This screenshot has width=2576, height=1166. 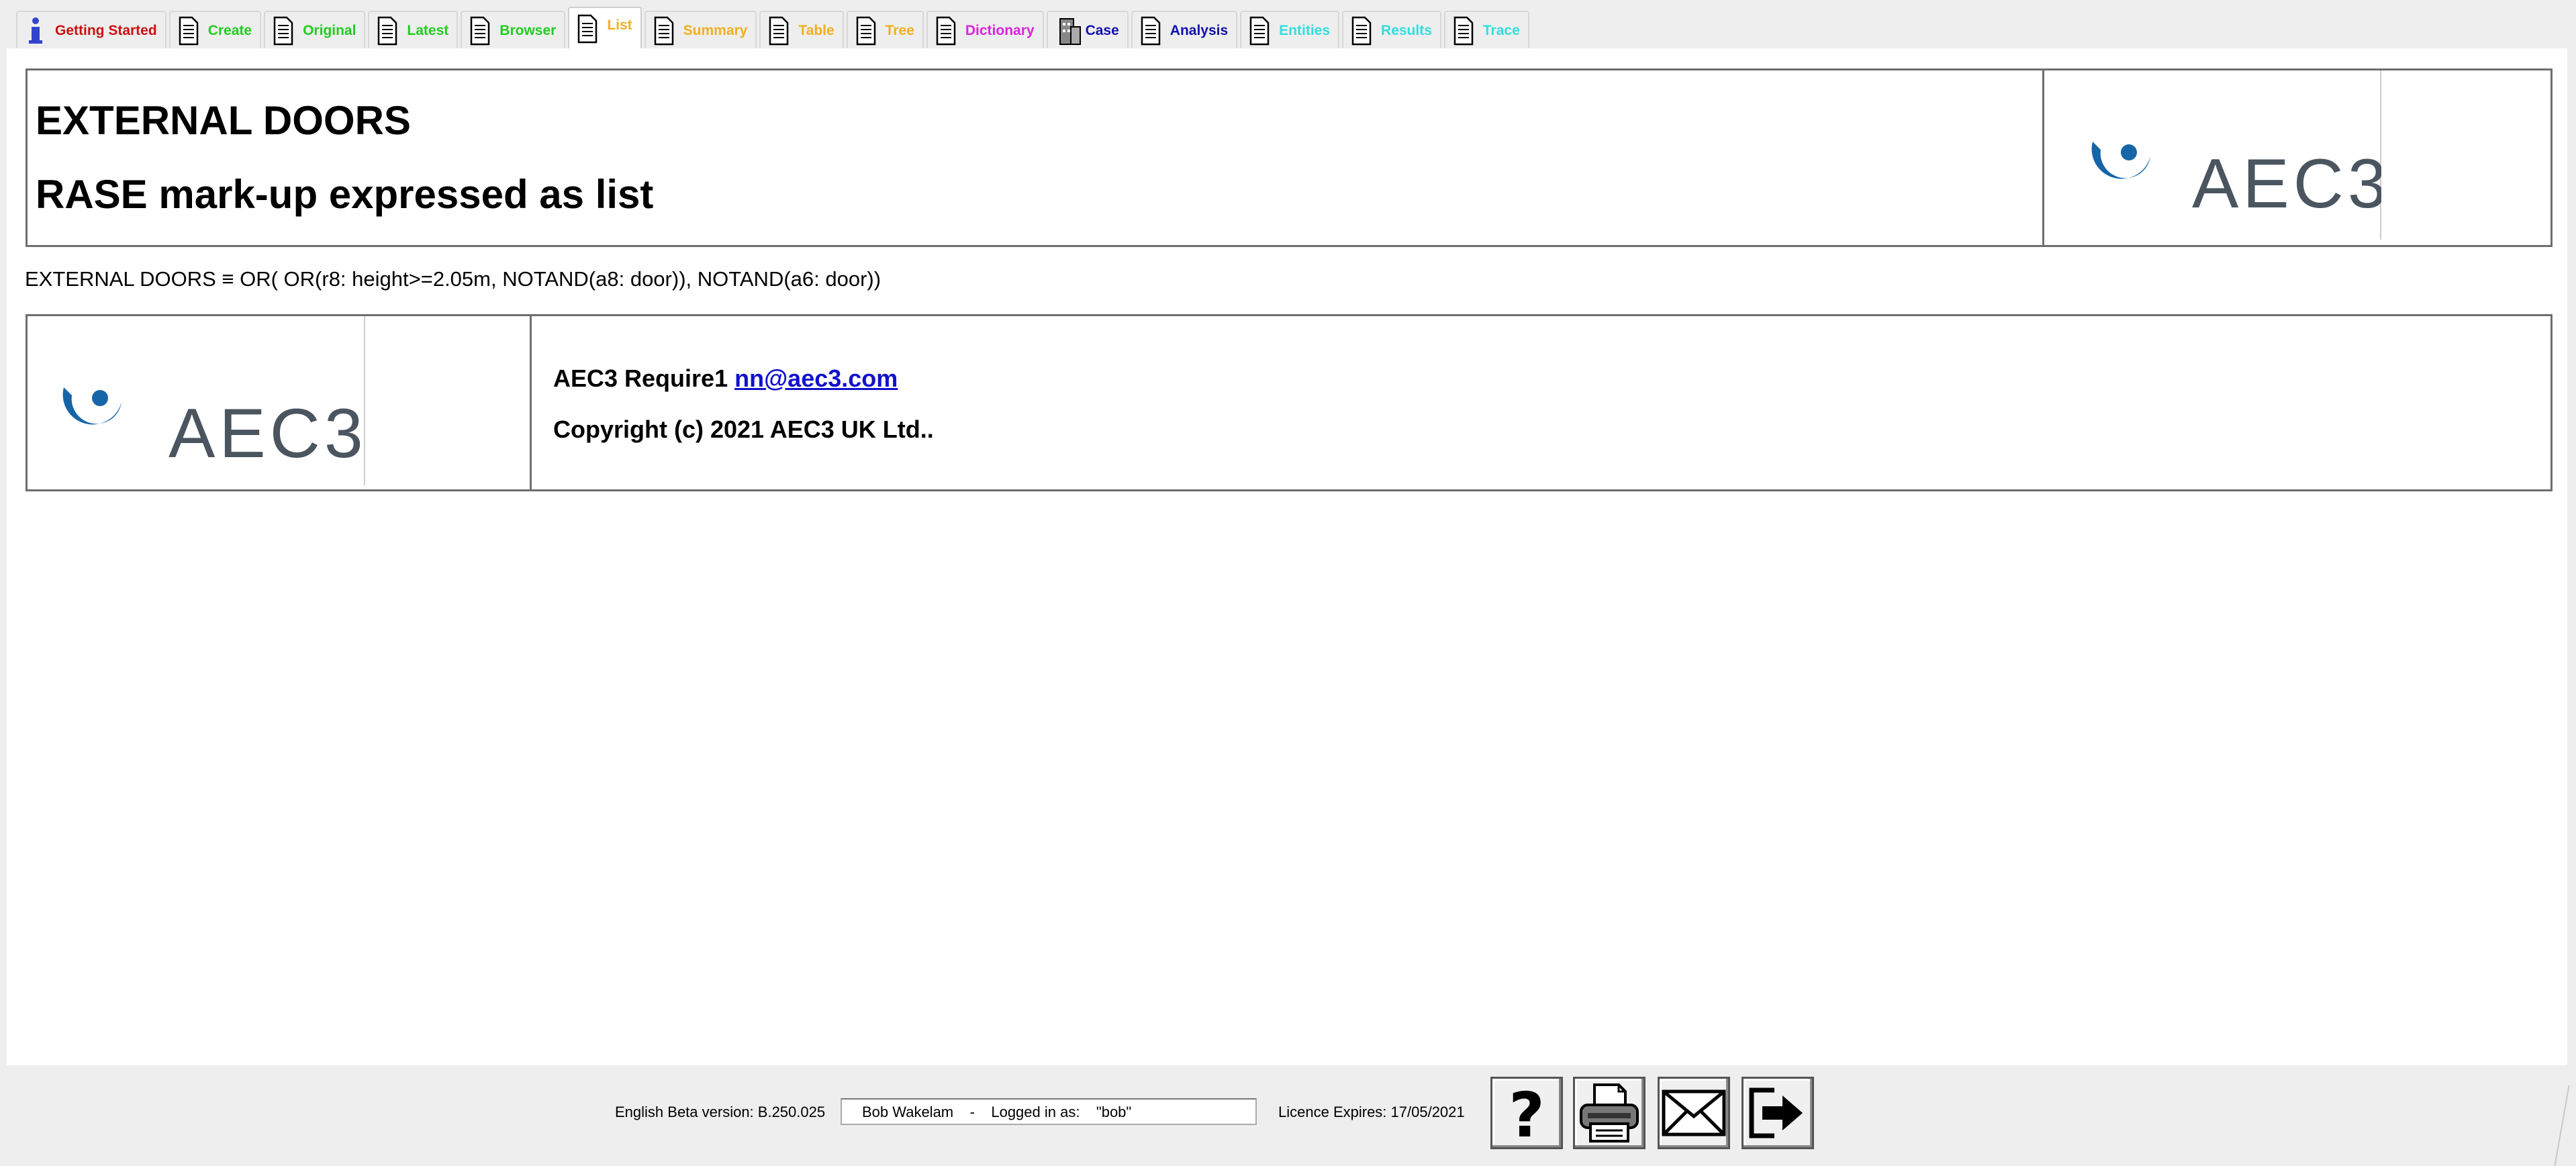 I want to click on version-label: English Beta version: B.250.025, so click(x=721, y=1112).